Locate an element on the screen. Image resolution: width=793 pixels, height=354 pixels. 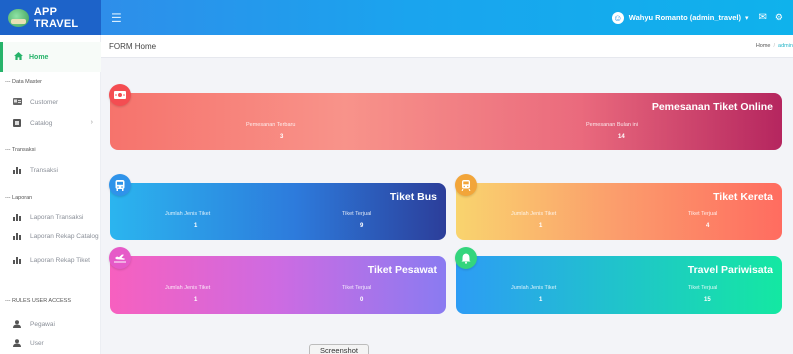
sidebar-item-label: User is located at coordinates (37, 343).